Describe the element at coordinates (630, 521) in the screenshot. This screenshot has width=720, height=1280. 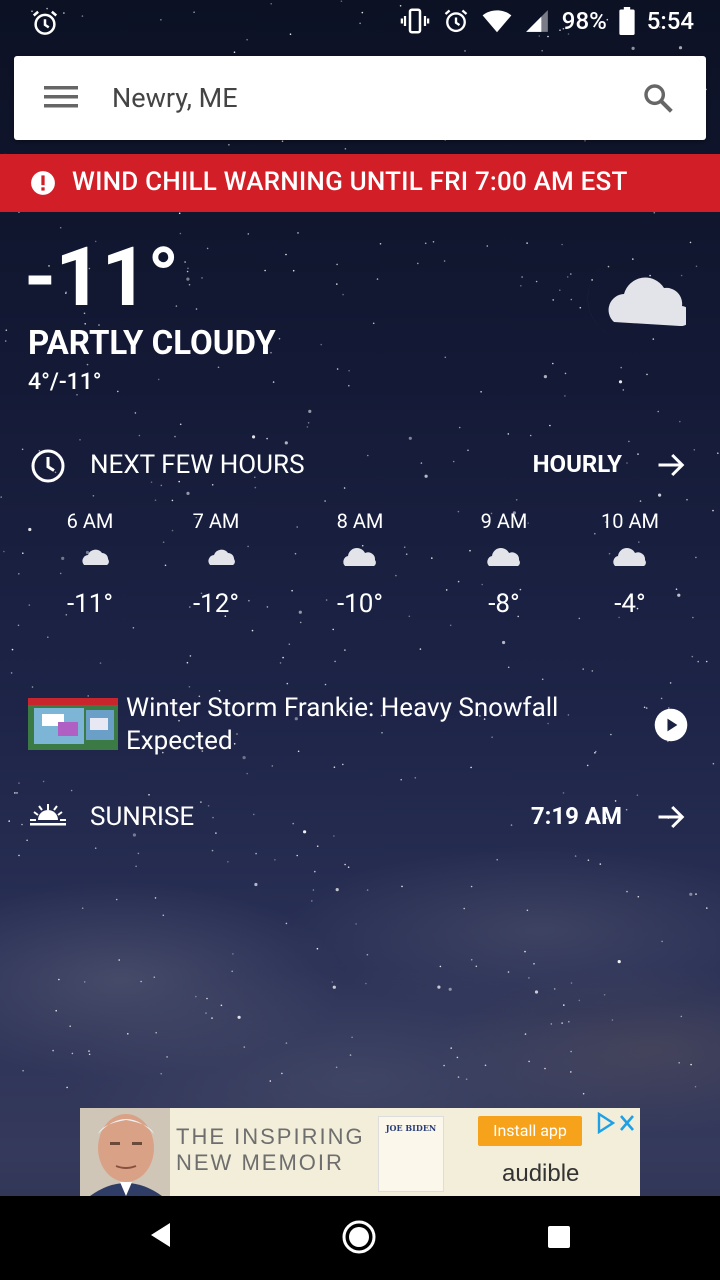
I see `hour-time: 10 AM` at that location.